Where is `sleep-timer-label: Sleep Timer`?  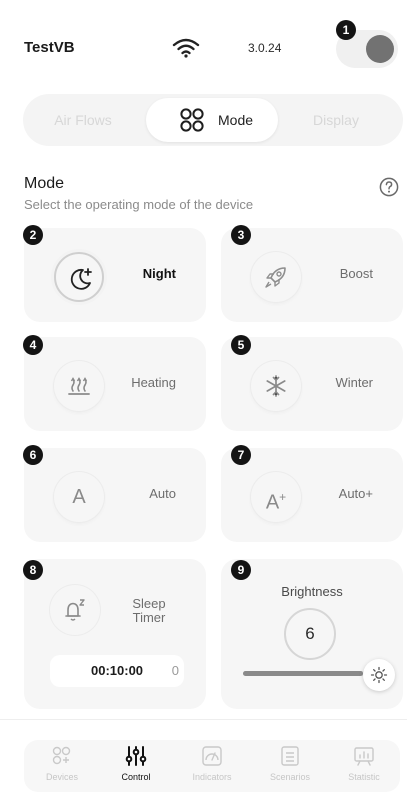
sleep-timer-label: Sleep Timer is located at coordinates (149, 611).